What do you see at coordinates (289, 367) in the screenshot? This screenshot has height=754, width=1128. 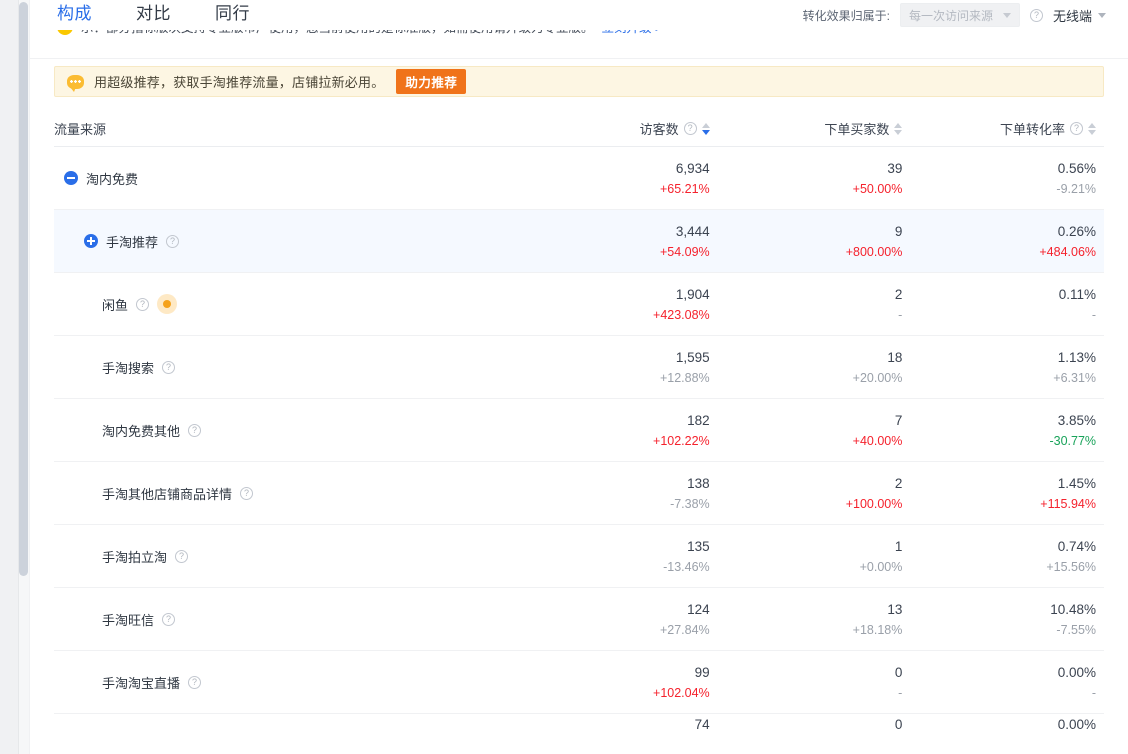 I see `row-source-cell: 手淘搜索?` at bounding box center [289, 367].